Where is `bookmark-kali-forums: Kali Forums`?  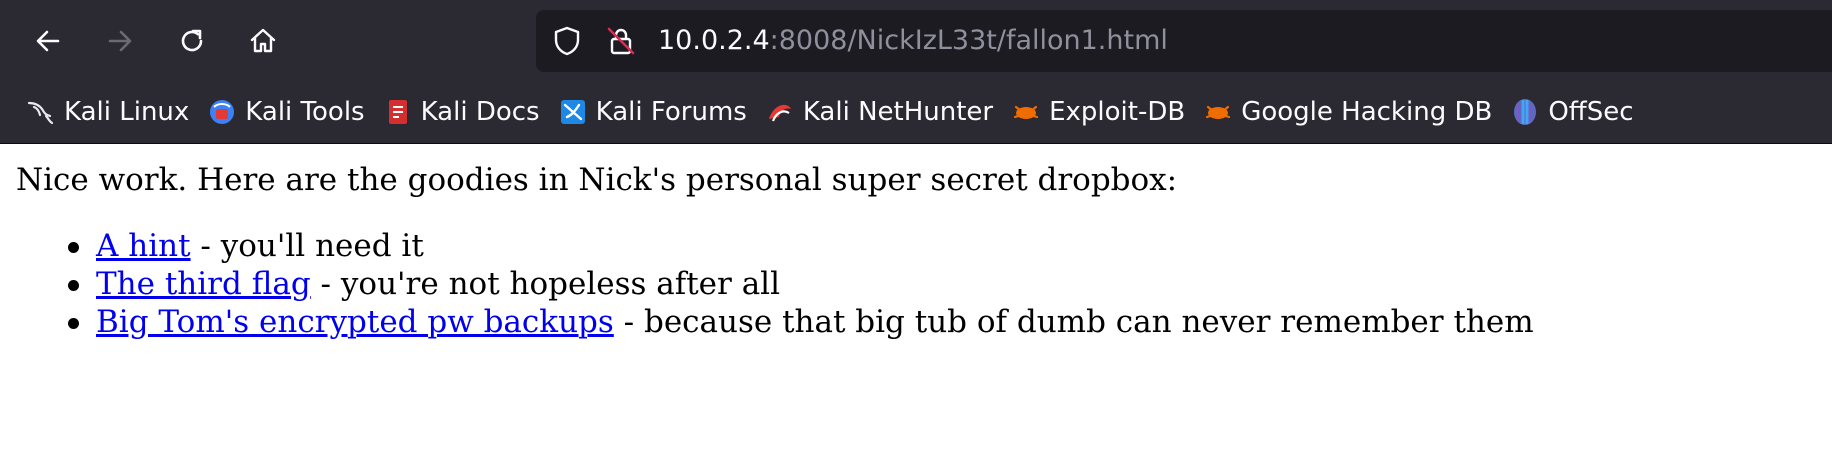 bookmark-kali-forums: Kali Forums is located at coordinates (654, 112).